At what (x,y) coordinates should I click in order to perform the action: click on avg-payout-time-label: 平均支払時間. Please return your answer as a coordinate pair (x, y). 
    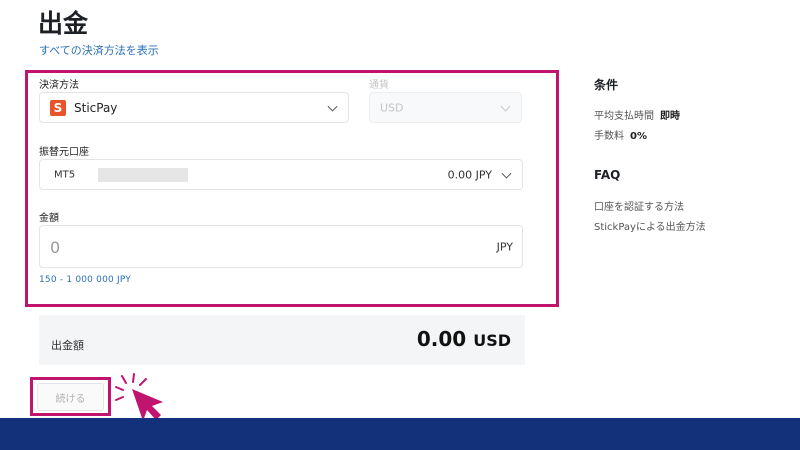
    Looking at the image, I should click on (624, 116).